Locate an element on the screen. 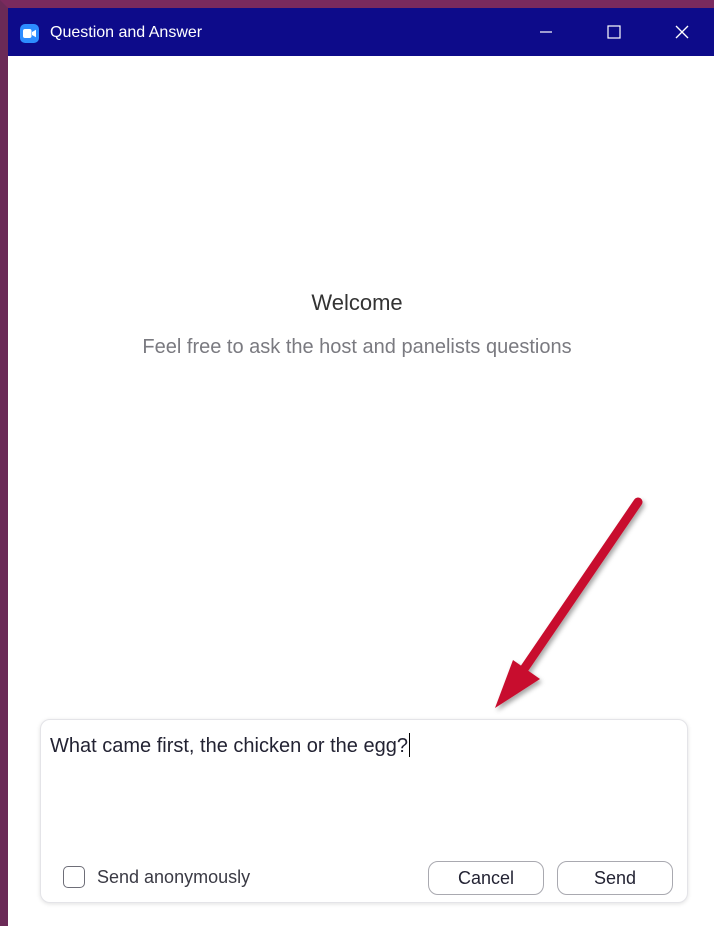 This screenshot has height=926, width=714. maximize-button is located at coordinates (614, 32).